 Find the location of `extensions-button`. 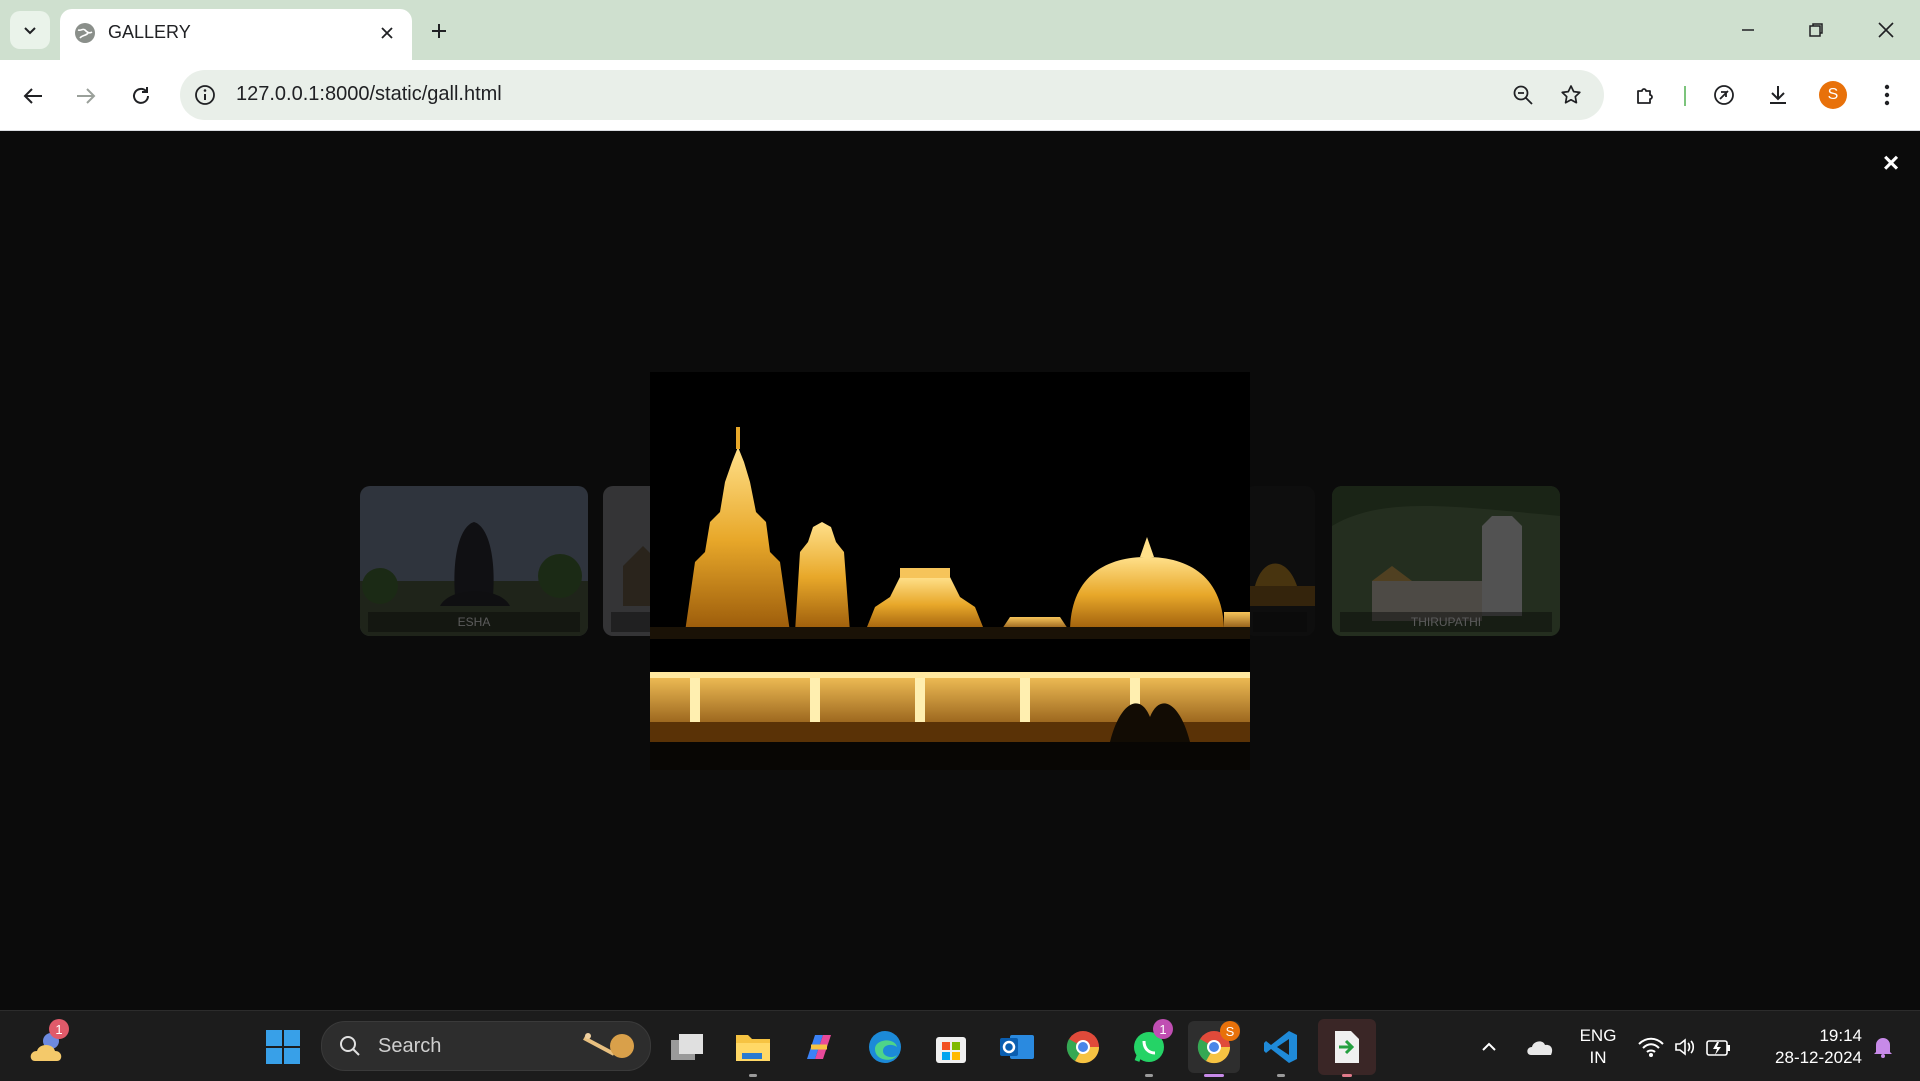

extensions-button is located at coordinates (1646, 95).